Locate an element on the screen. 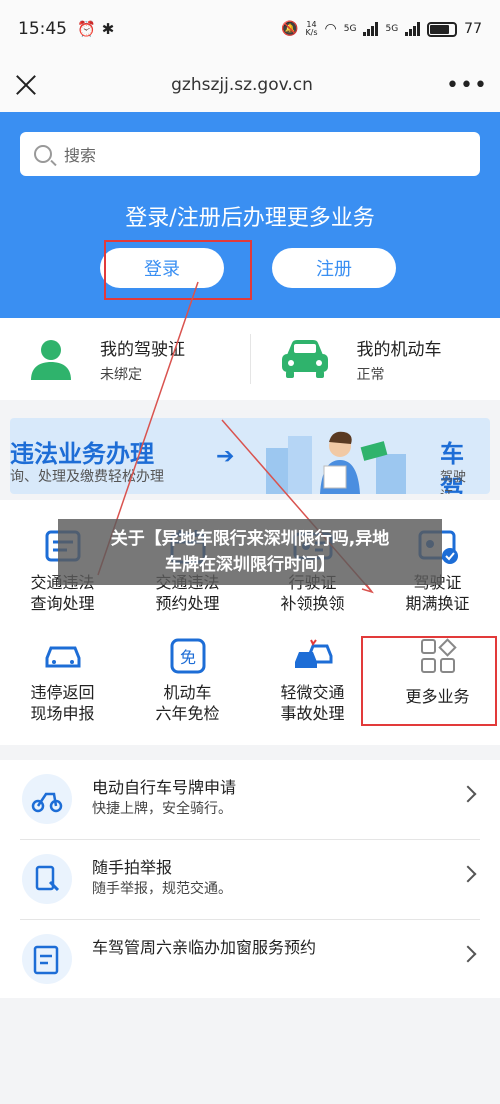  list-item-ebike-plate: 电动自行车号牌申请 快捷上牌，安全骑行。 is located at coordinates (250, 799).